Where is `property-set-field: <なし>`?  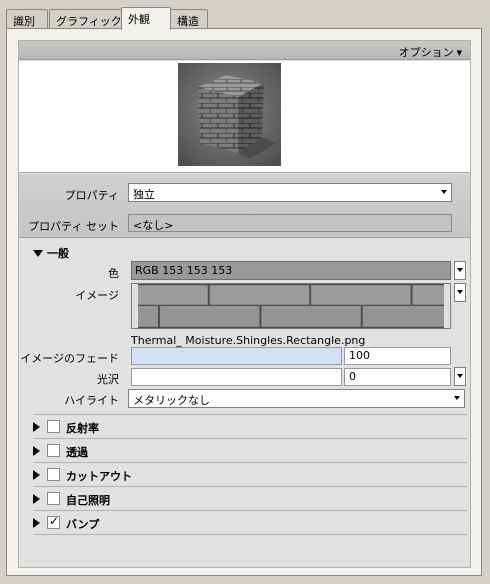 property-set-field: <なし> is located at coordinates (290, 223).